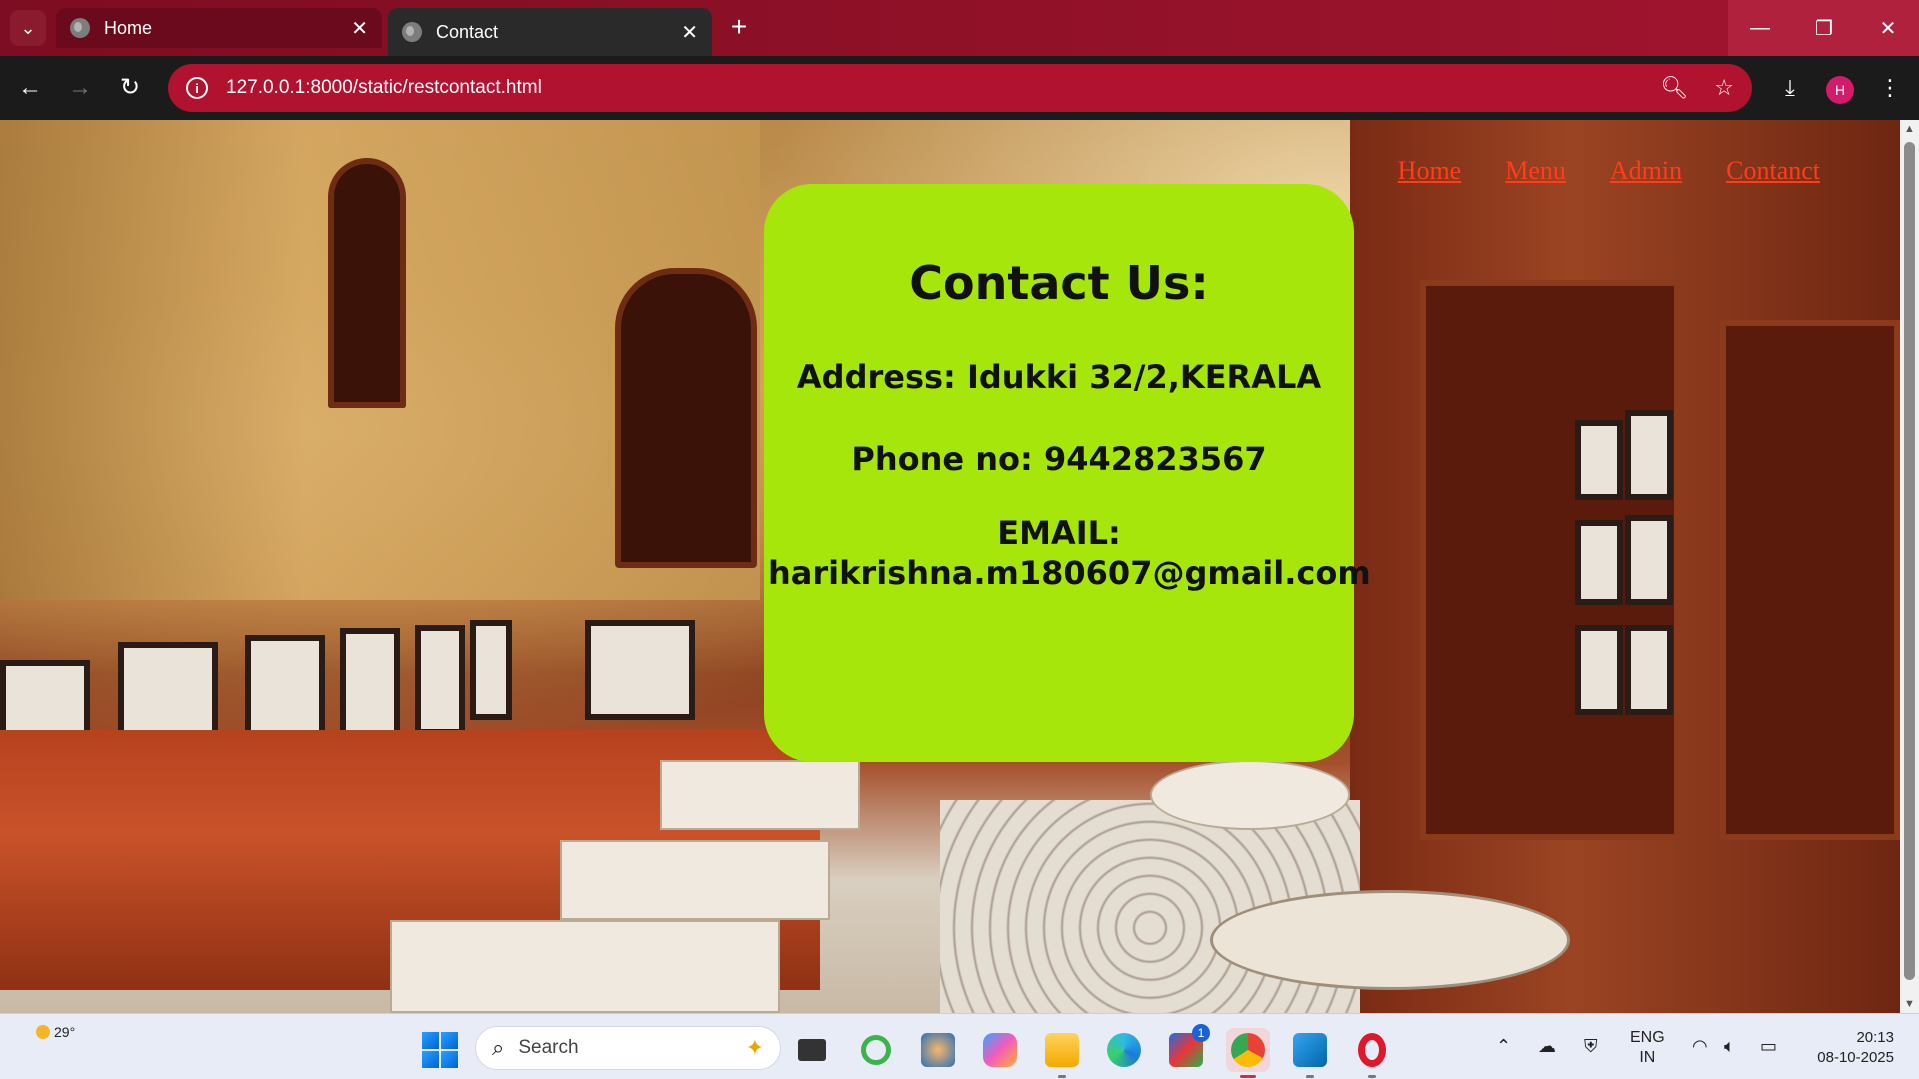 The width and height of the screenshot is (1919, 1079). I want to click on arrow-left-icon: ←, so click(30, 87).